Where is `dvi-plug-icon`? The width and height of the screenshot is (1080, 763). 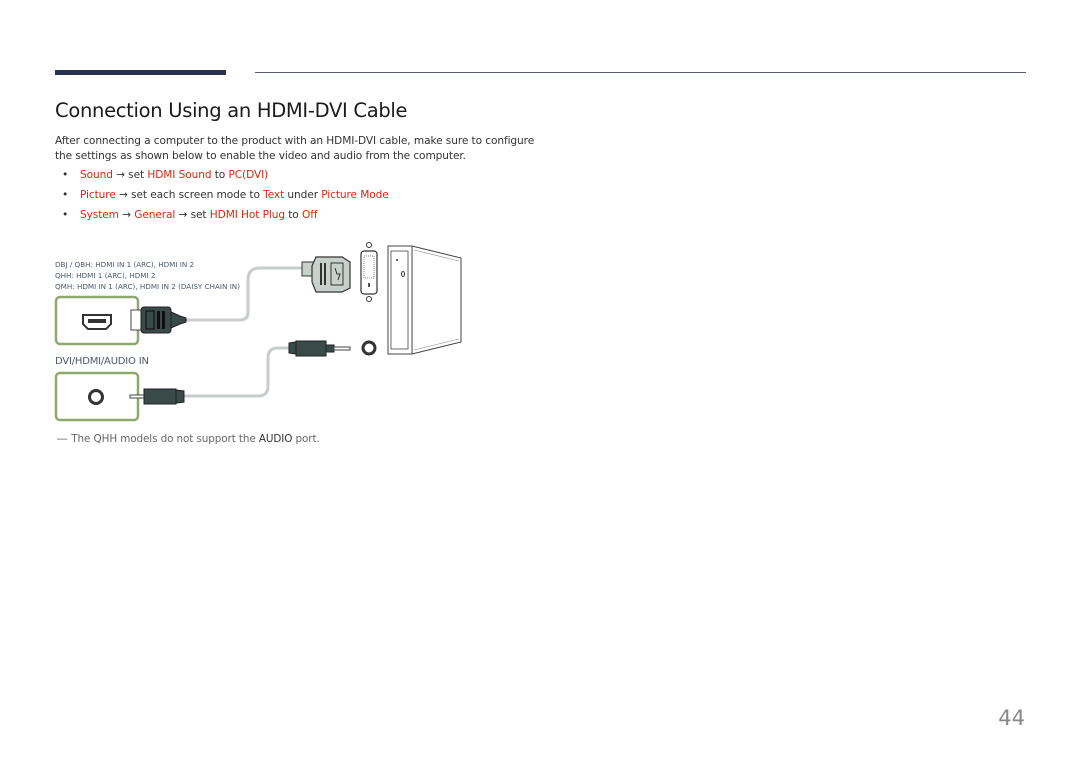 dvi-plug-icon is located at coordinates (326, 274).